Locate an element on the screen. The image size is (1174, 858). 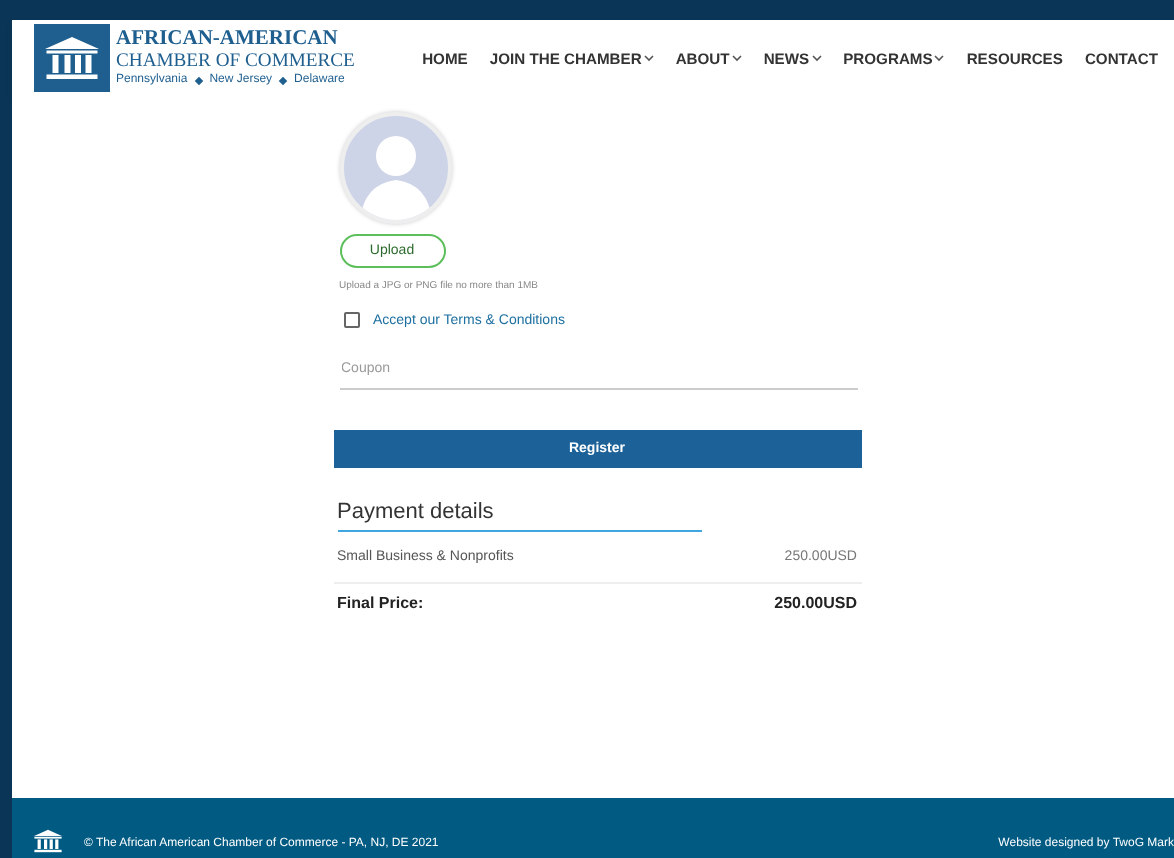
avatar-placeholder is located at coordinates (395, 168).